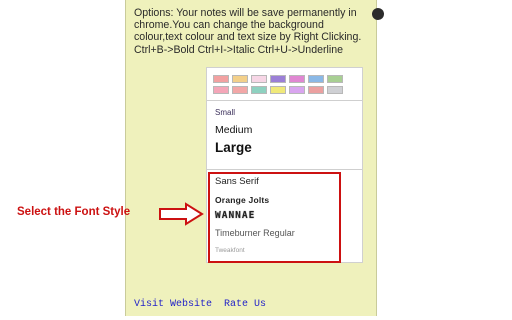  Describe the element at coordinates (274, 217) in the screenshot. I see `font-style-highlight` at that location.